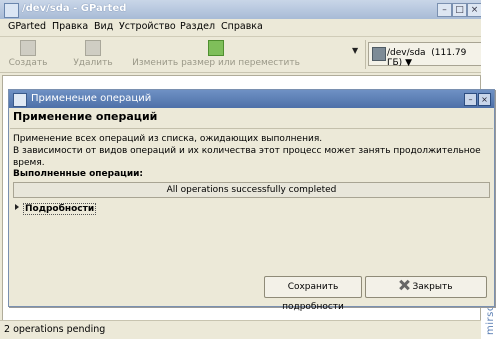  What do you see at coordinates (404, 285) in the screenshot?
I see `close-x-icon` at bounding box center [404, 285].